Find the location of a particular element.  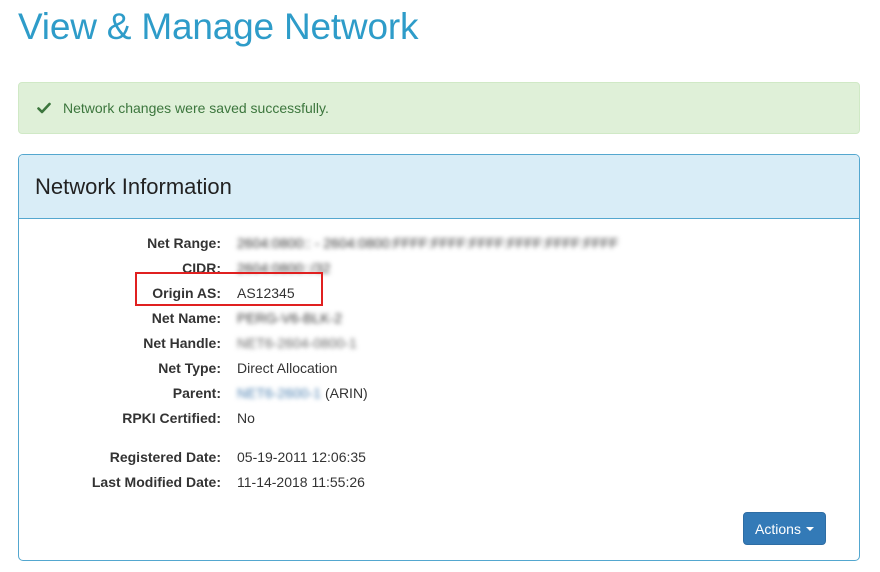

row-parent: Parent: NET6-2600-1 (ARIN) is located at coordinates (439, 393).